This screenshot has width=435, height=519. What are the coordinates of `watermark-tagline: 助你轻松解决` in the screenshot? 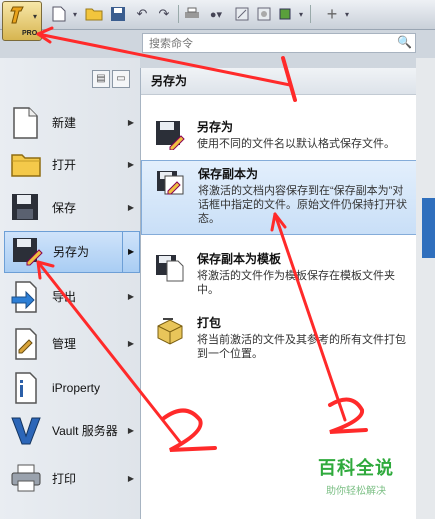 It's located at (356, 491).